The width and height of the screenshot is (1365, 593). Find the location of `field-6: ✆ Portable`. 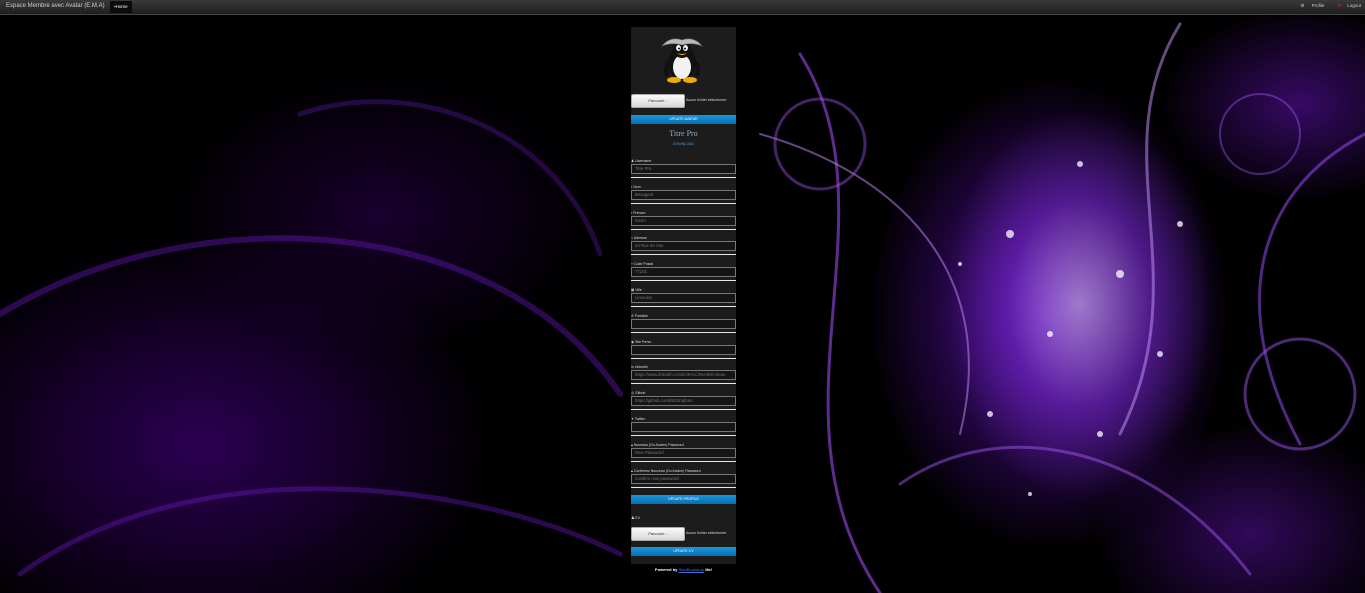

field-6: ✆ Portable is located at coordinates (683, 323).